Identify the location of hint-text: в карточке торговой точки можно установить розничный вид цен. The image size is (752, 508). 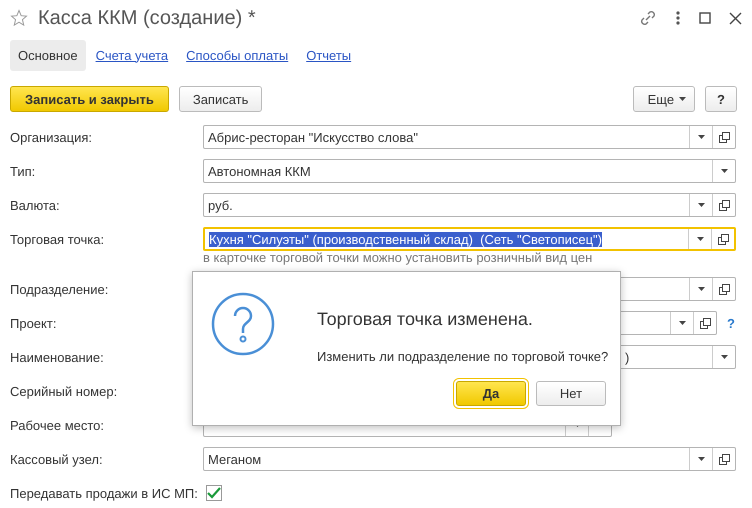
(398, 258).